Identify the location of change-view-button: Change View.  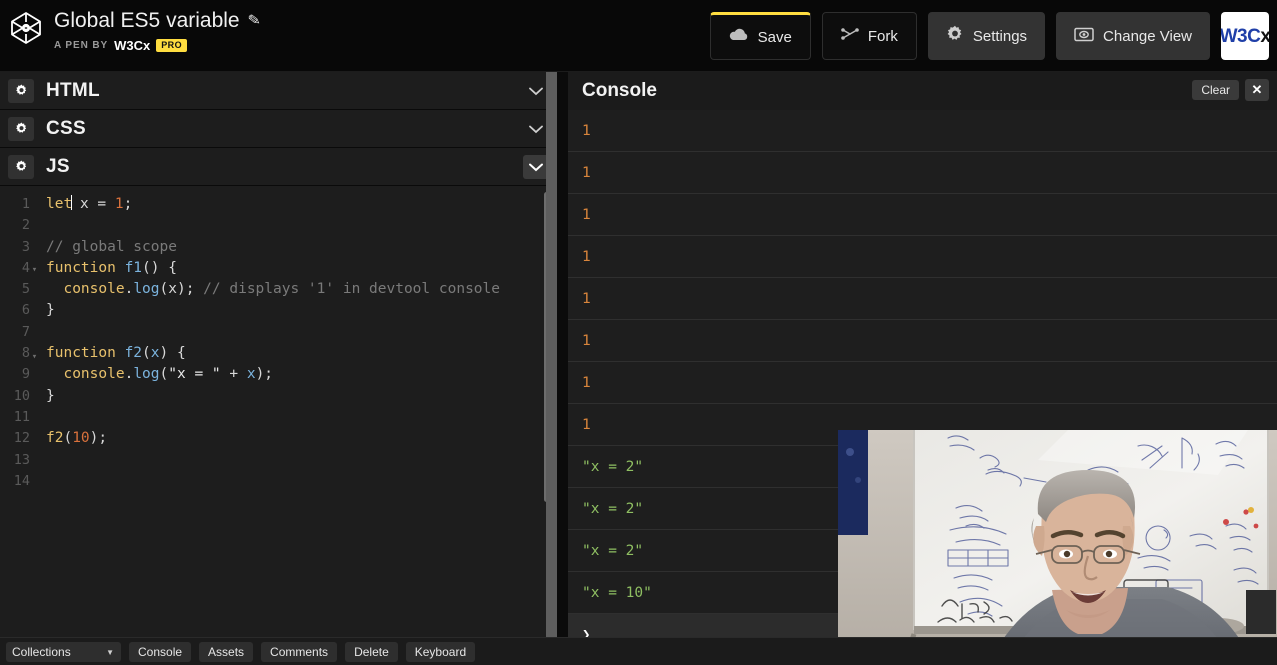
(1133, 36).